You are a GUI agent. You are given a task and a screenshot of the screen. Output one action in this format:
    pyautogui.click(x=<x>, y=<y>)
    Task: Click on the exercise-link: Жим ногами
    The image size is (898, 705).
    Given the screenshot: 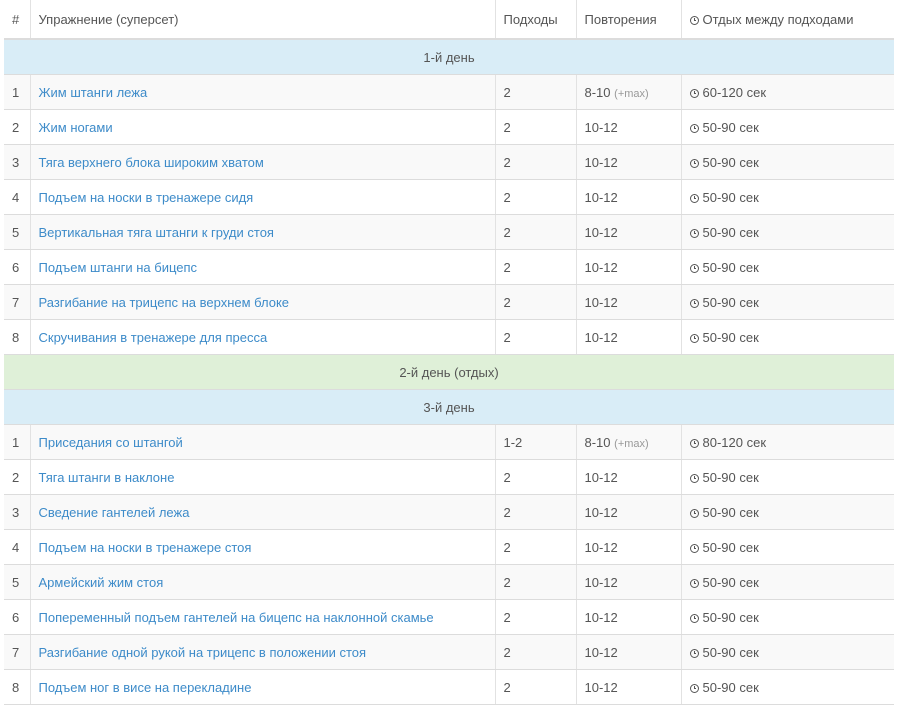 What is the action you would take?
    pyautogui.click(x=76, y=127)
    